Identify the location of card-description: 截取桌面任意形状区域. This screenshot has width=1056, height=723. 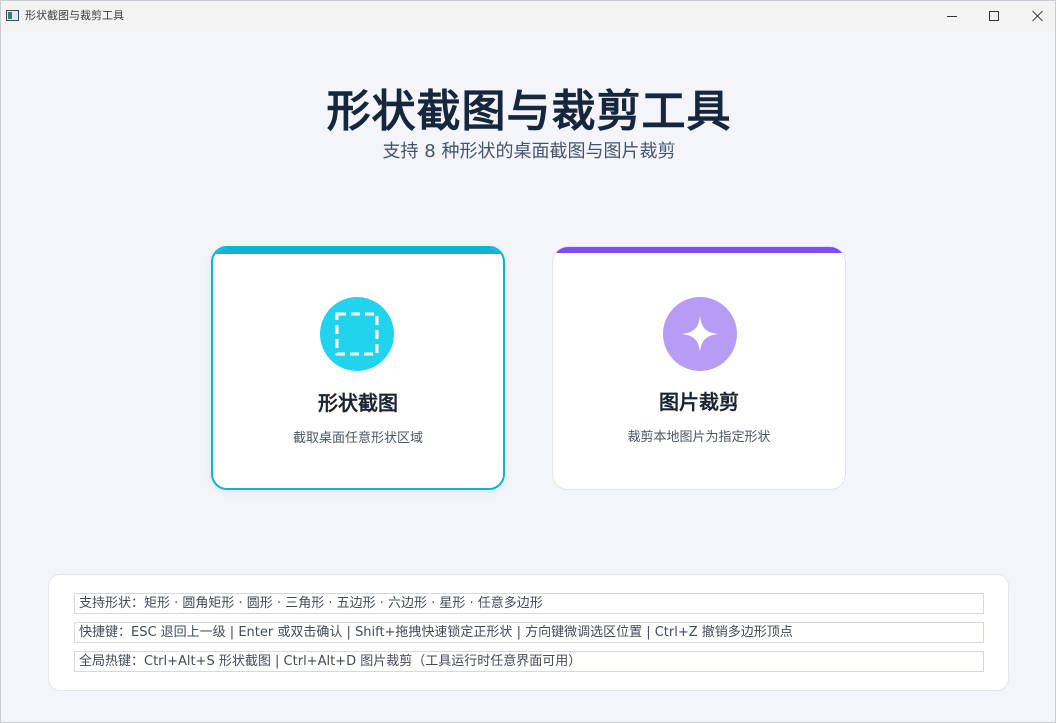
(357, 438).